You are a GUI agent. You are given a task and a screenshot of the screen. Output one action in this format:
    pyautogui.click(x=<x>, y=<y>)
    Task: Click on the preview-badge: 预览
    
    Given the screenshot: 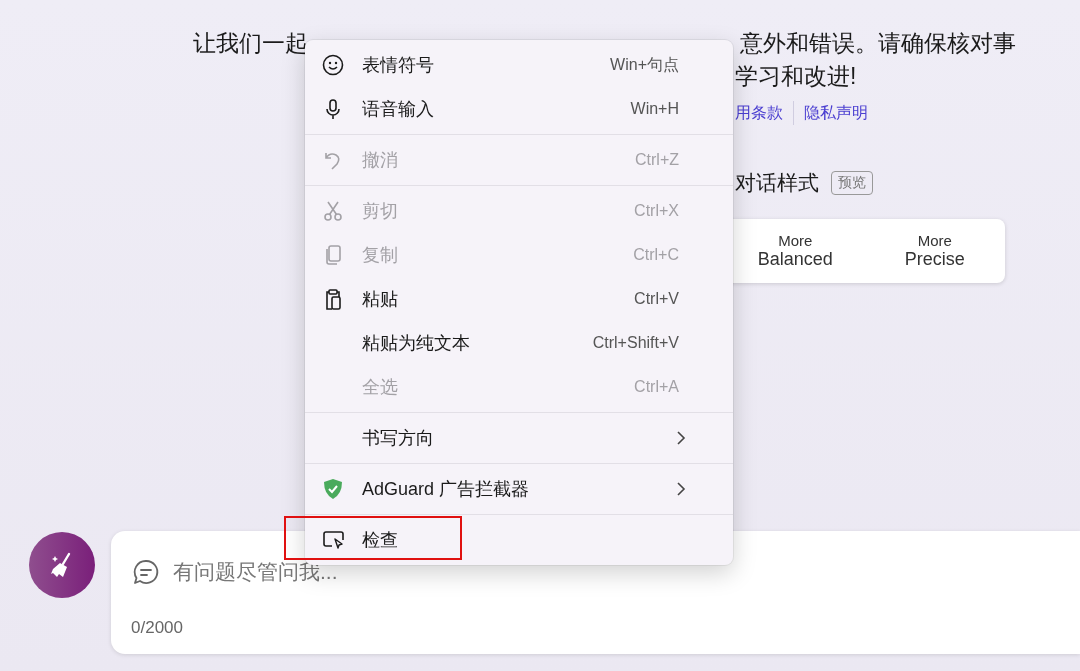 What is the action you would take?
    pyautogui.click(x=852, y=183)
    